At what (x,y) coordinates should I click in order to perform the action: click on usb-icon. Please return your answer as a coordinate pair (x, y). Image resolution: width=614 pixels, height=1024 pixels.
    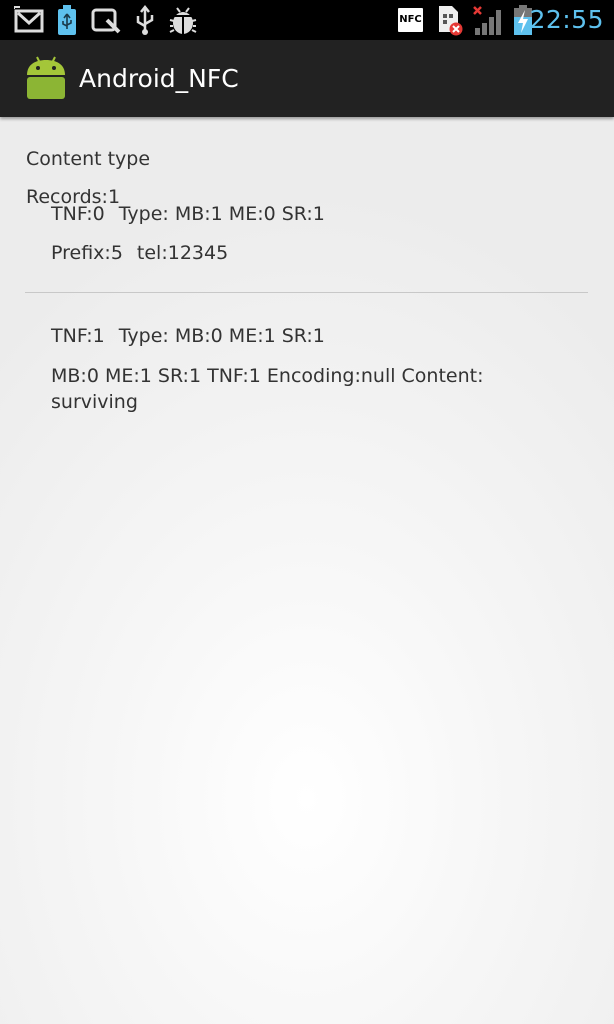
    Looking at the image, I should click on (145, 20).